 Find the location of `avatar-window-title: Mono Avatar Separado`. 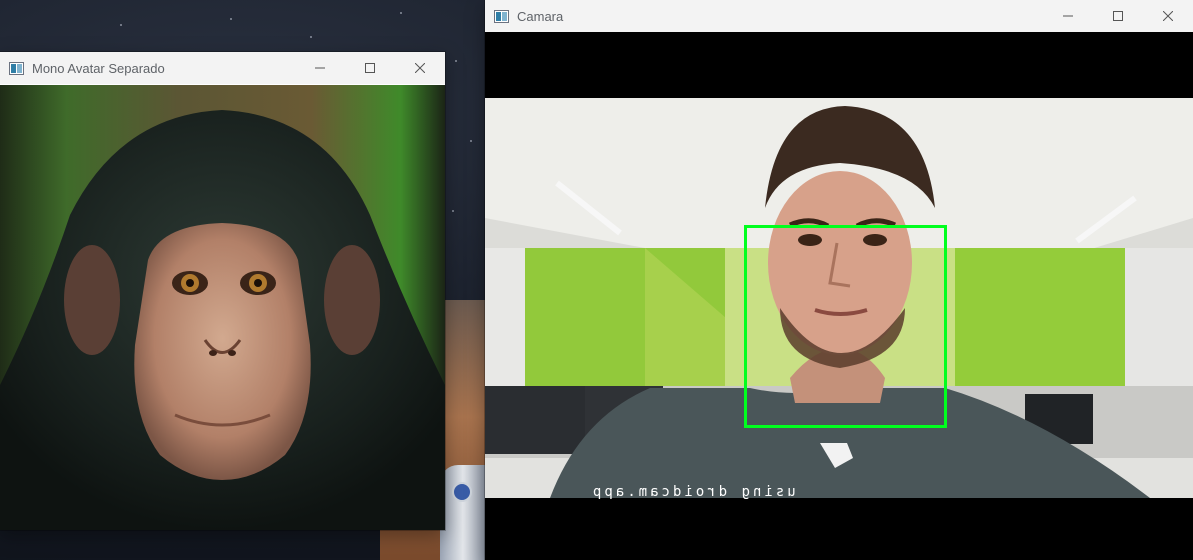

avatar-window-title: Mono Avatar Separado is located at coordinates (98, 68).